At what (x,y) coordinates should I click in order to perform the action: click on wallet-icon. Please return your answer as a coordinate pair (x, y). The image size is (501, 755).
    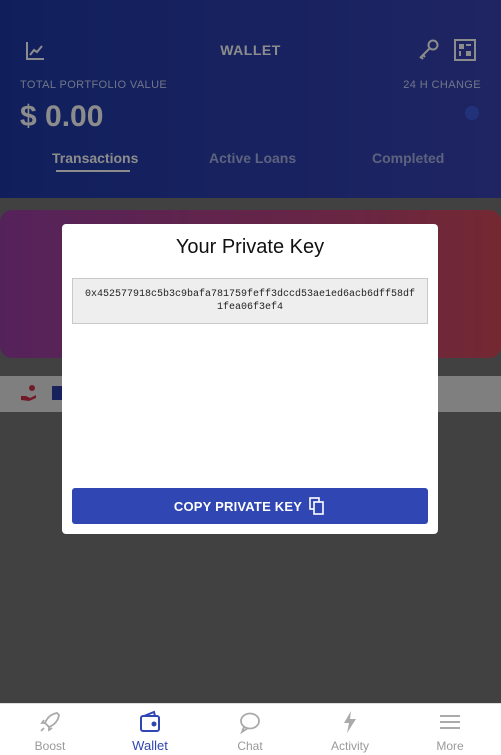
    Looking at the image, I should click on (150, 721).